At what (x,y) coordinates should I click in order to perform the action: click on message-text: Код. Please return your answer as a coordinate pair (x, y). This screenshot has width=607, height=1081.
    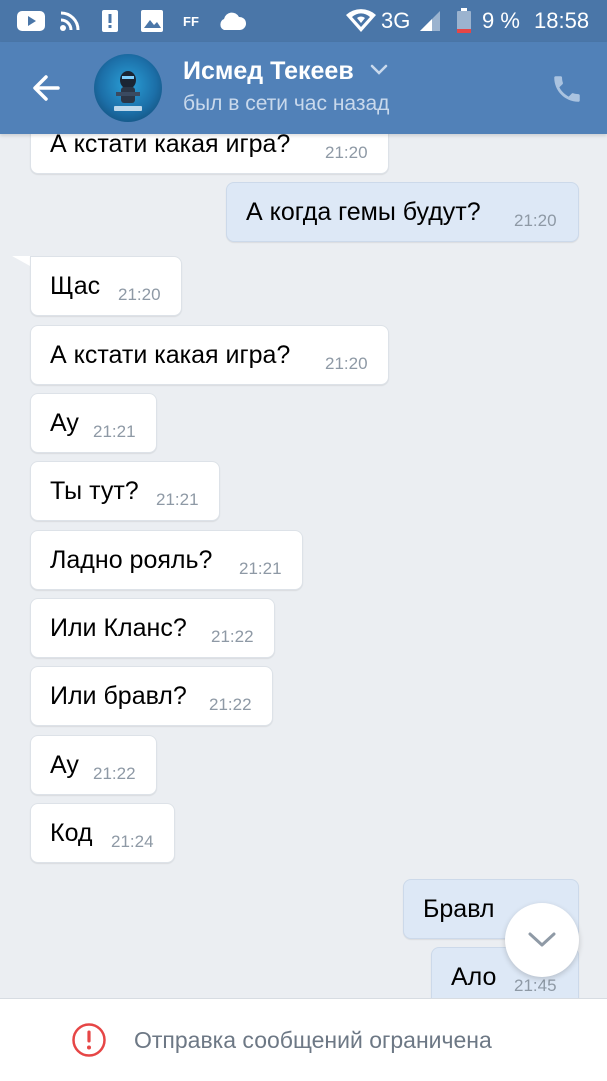
    Looking at the image, I should click on (71, 833).